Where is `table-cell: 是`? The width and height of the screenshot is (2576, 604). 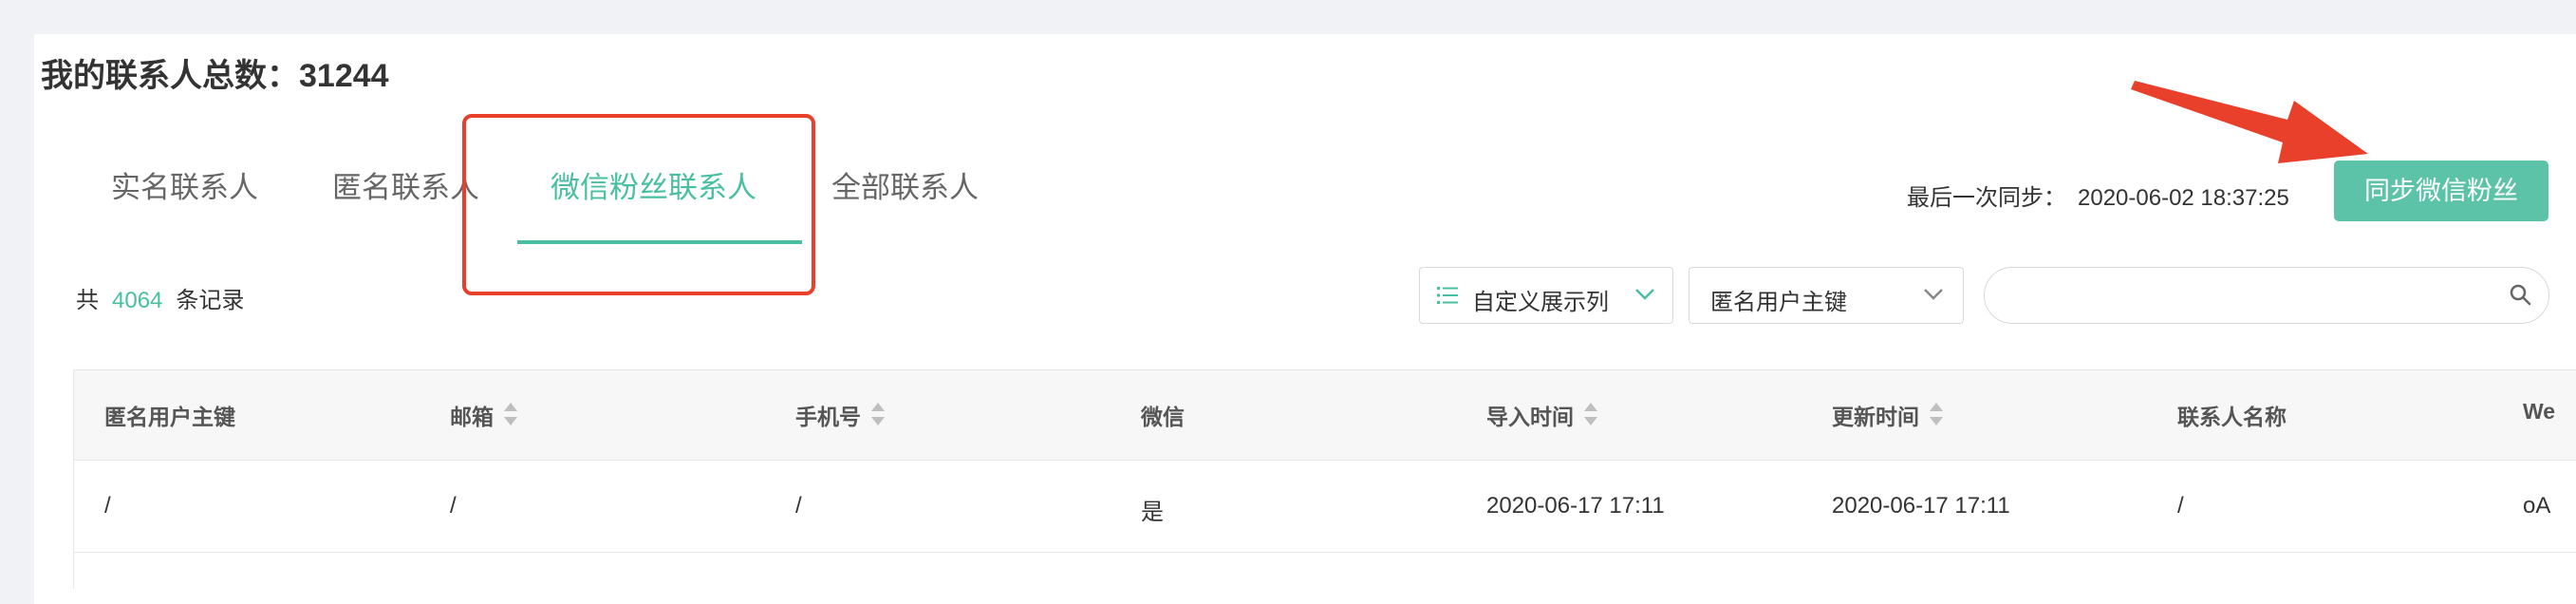 table-cell: 是 is located at coordinates (1153, 512).